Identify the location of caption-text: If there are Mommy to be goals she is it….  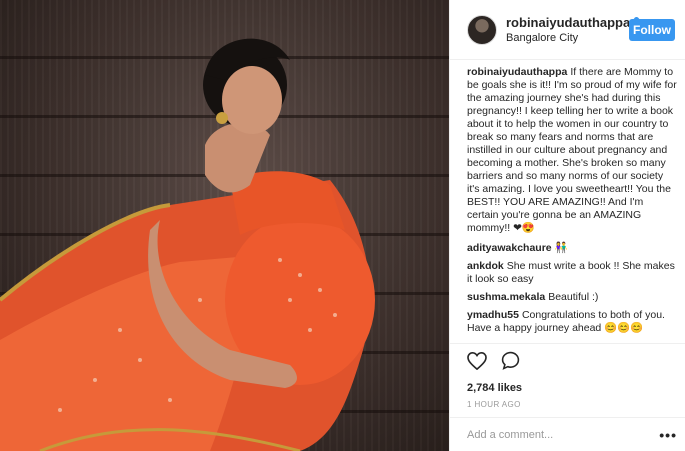
(572, 150).